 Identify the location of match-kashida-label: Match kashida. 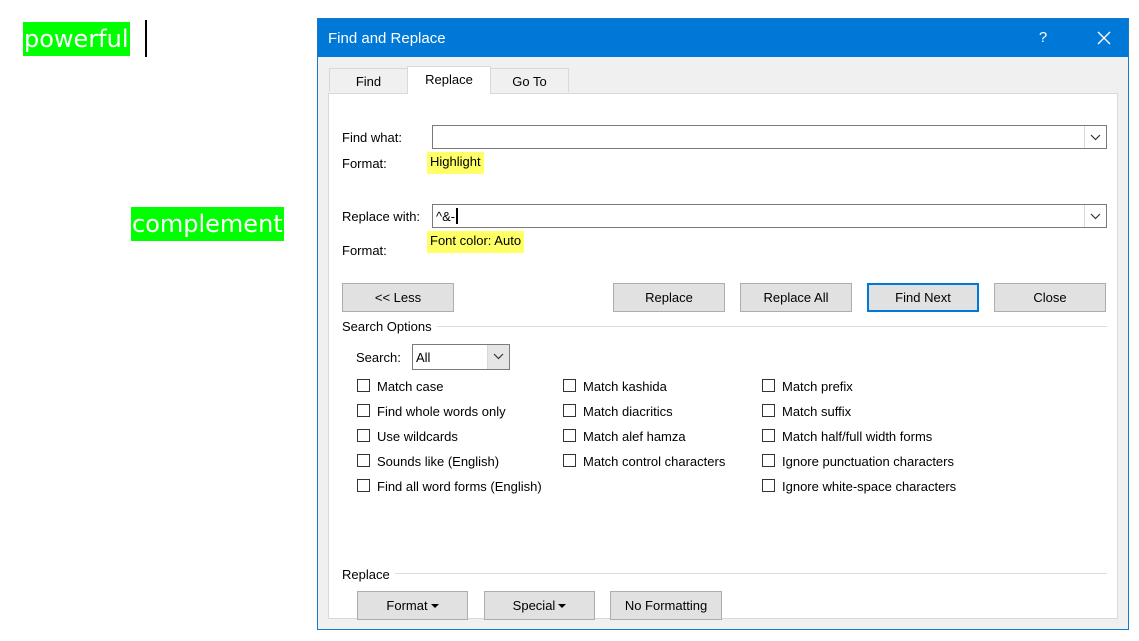
(625, 386).